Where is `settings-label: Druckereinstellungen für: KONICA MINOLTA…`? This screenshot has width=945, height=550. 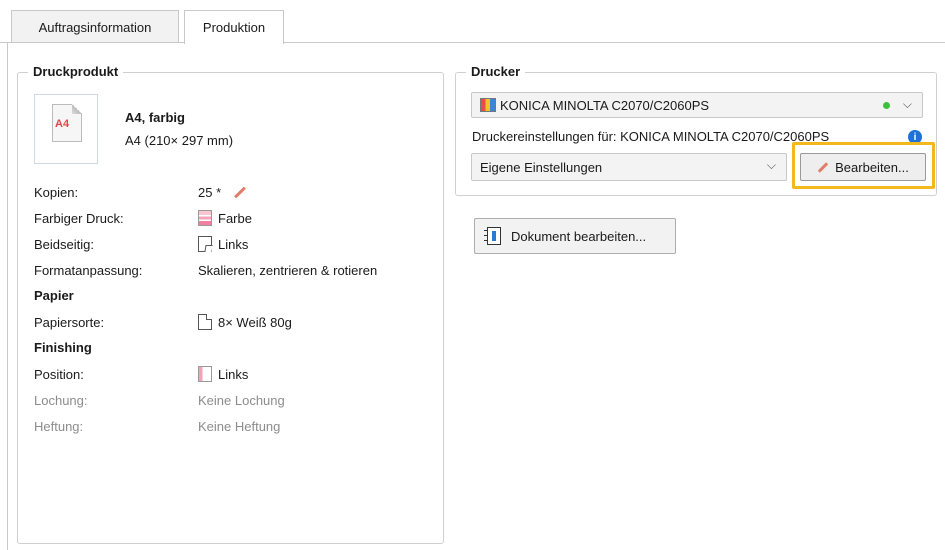
settings-label: Druckereinstellungen für: KONICA MINOLTA… is located at coordinates (651, 136).